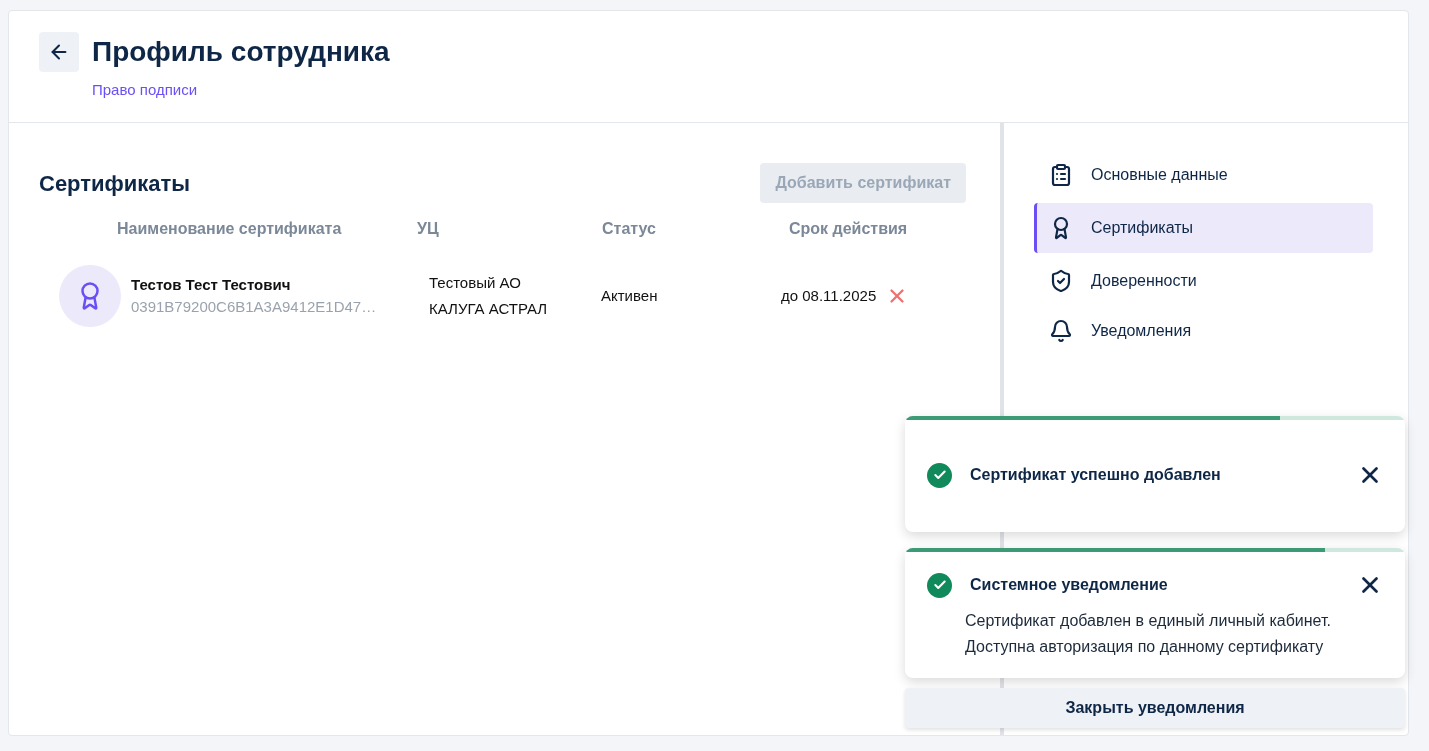 The width and height of the screenshot is (1429, 751). Describe the element at coordinates (115, 183) in the screenshot. I see `section-title: Сертификаты` at that location.